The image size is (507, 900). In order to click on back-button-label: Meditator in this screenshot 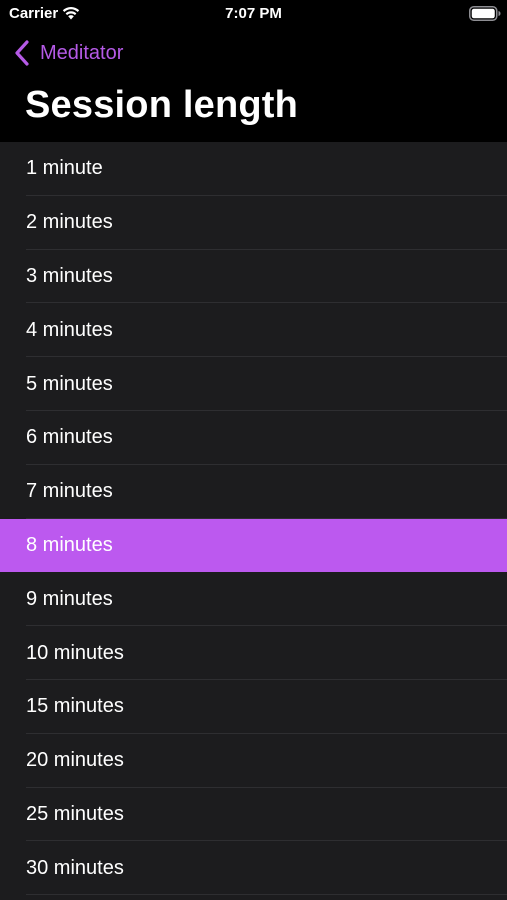, I will do `click(82, 52)`.